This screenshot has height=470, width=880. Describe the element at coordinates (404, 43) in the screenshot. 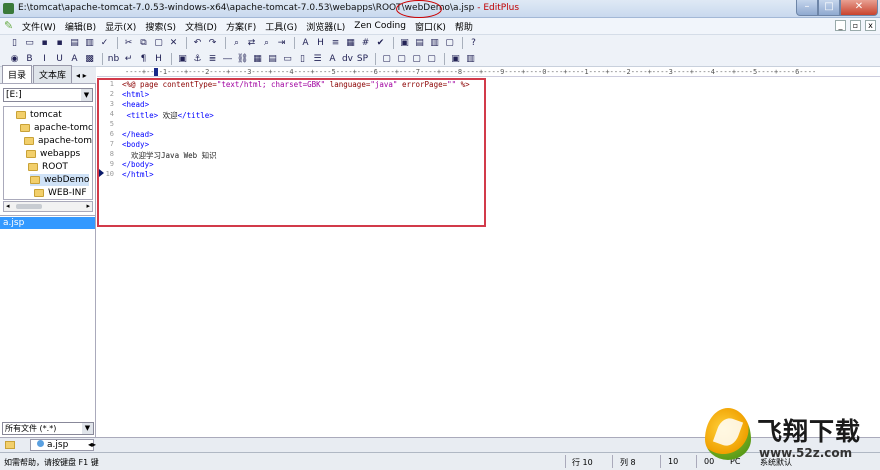

I see `window-icon: ▣` at that location.